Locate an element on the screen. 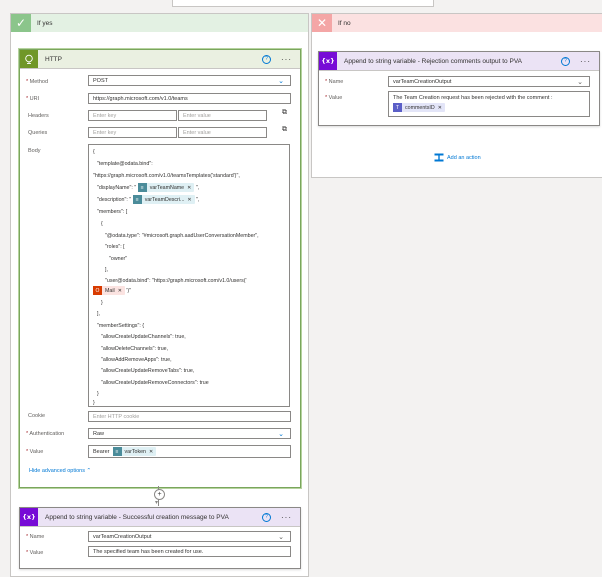  body-line-mail: O Mail ✕ ')" is located at coordinates (112, 290).